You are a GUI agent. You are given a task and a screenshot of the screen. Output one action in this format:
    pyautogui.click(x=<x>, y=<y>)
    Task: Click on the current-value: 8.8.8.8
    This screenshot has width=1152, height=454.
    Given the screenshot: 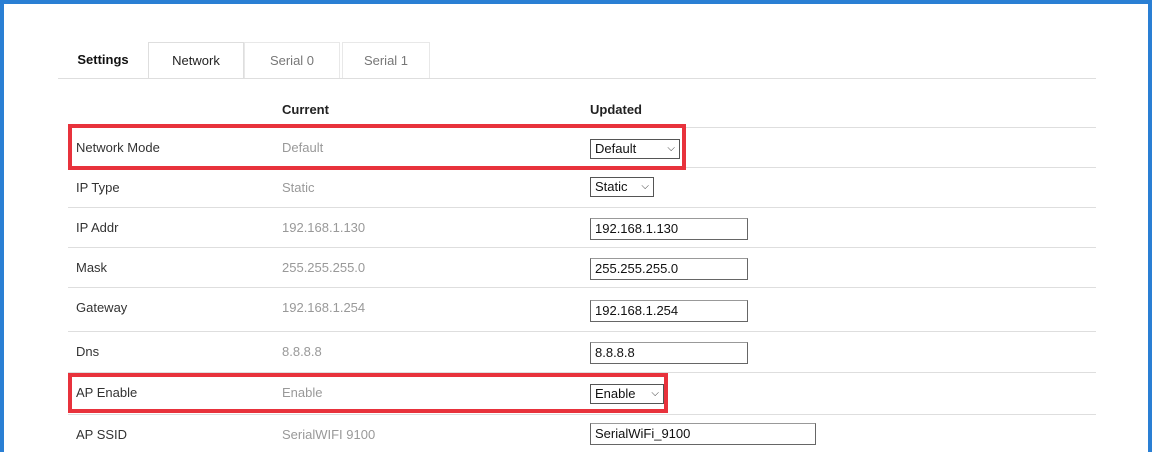 What is the action you would take?
    pyautogui.click(x=302, y=351)
    